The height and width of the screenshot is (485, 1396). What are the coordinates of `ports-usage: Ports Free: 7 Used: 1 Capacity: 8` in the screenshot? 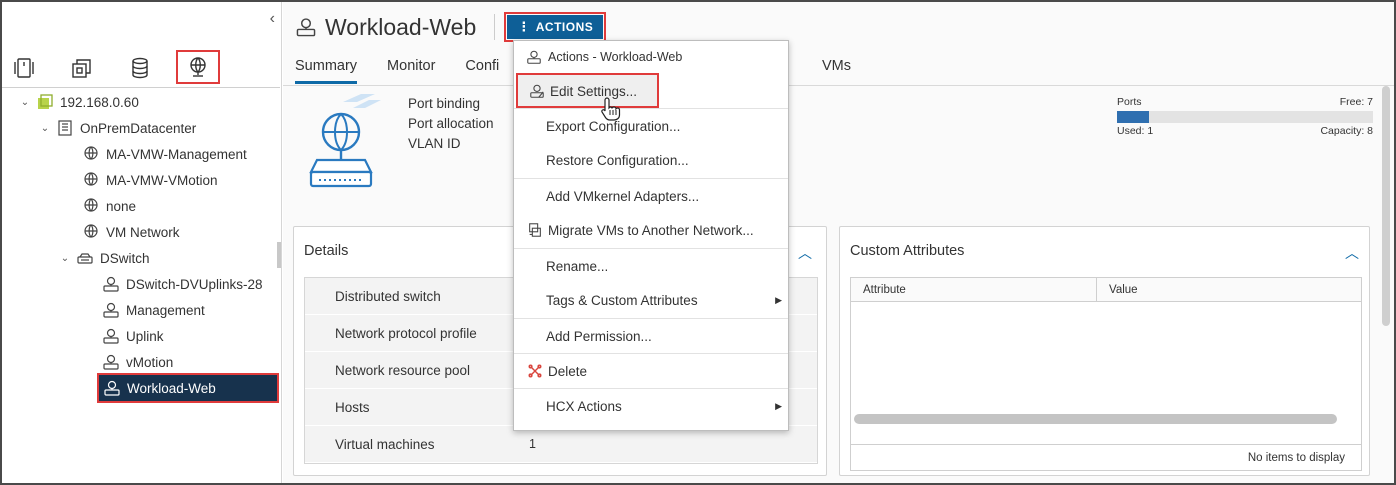 It's located at (1245, 116).